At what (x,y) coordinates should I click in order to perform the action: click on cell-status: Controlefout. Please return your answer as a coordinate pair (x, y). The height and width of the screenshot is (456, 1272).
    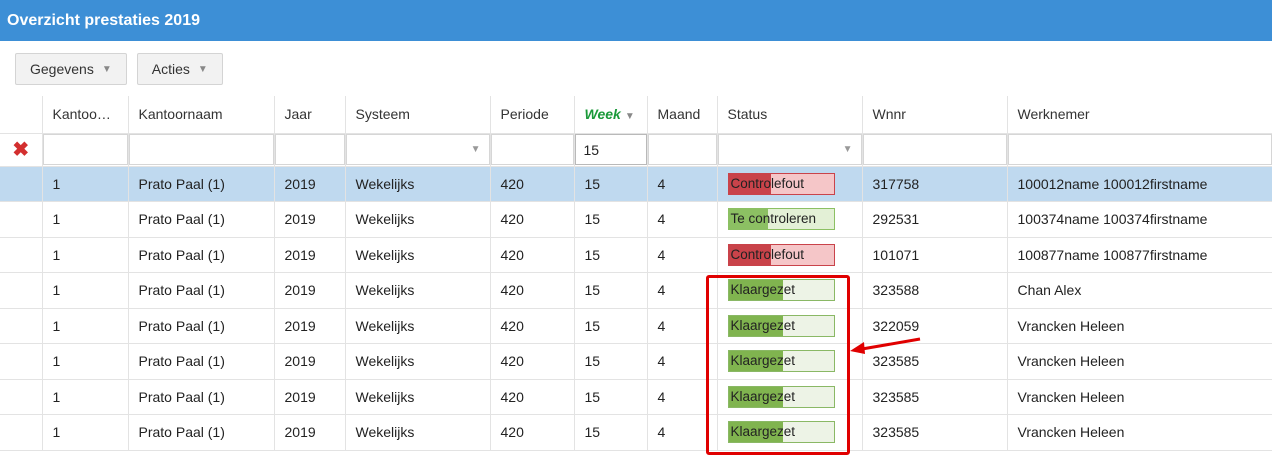
    Looking at the image, I should click on (790, 184).